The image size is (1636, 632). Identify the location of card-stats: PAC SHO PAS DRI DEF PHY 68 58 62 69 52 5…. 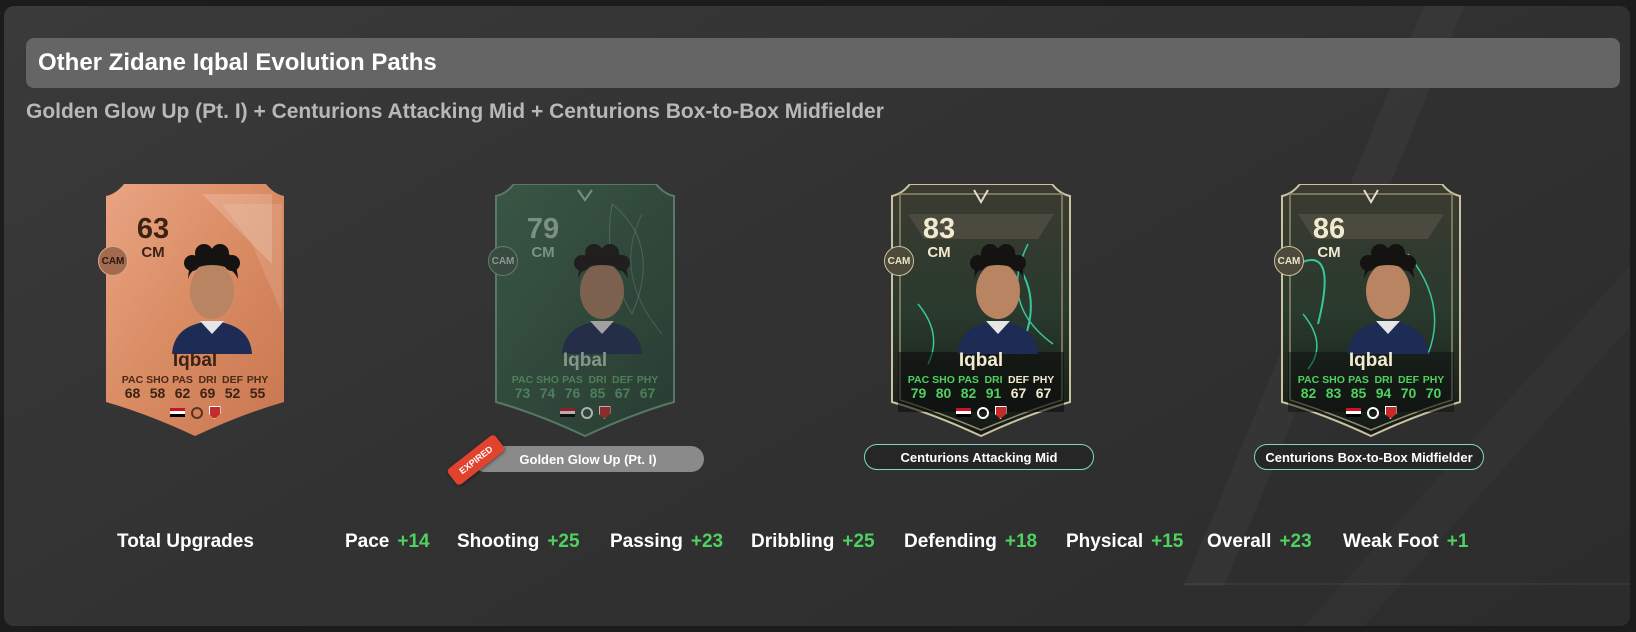
(195, 387).